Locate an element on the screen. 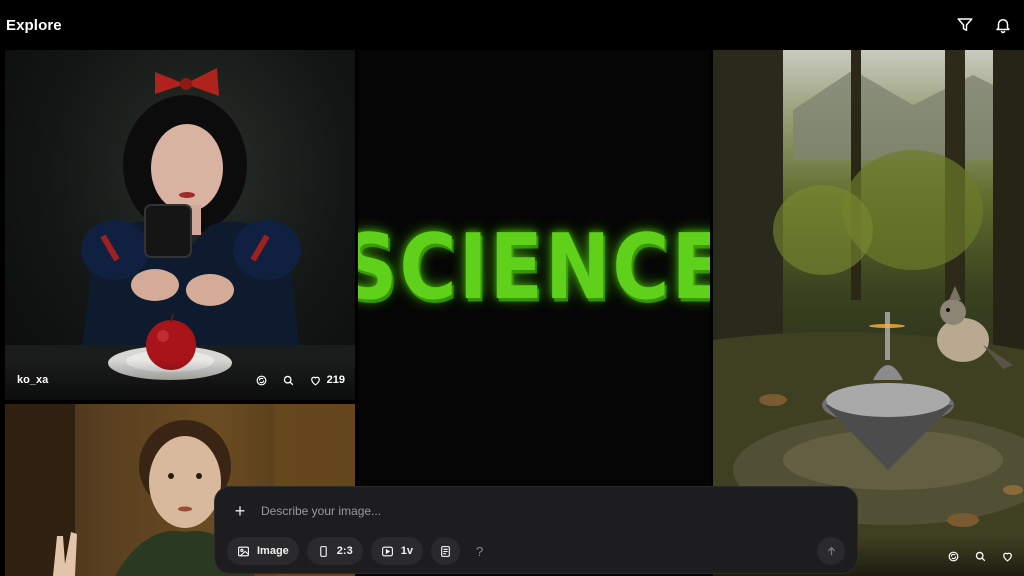 Image resolution: width=1024 pixels, height=576 pixels. aspect-ratio-icon is located at coordinates (323, 551).